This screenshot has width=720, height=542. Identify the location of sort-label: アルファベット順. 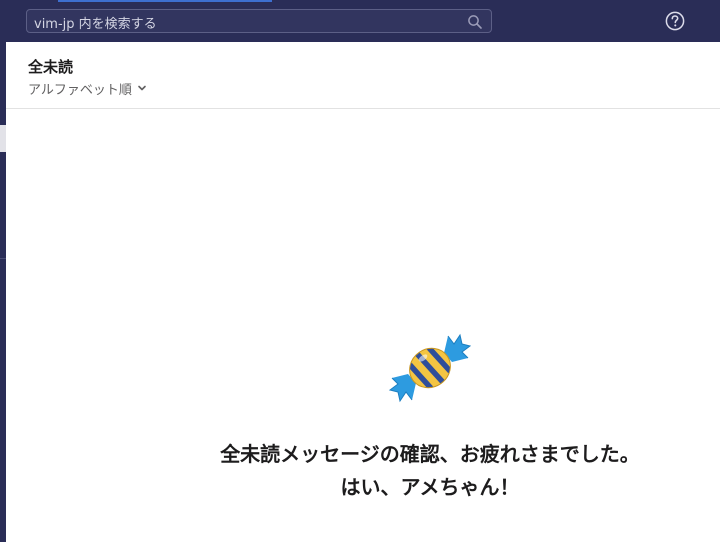
(80, 90).